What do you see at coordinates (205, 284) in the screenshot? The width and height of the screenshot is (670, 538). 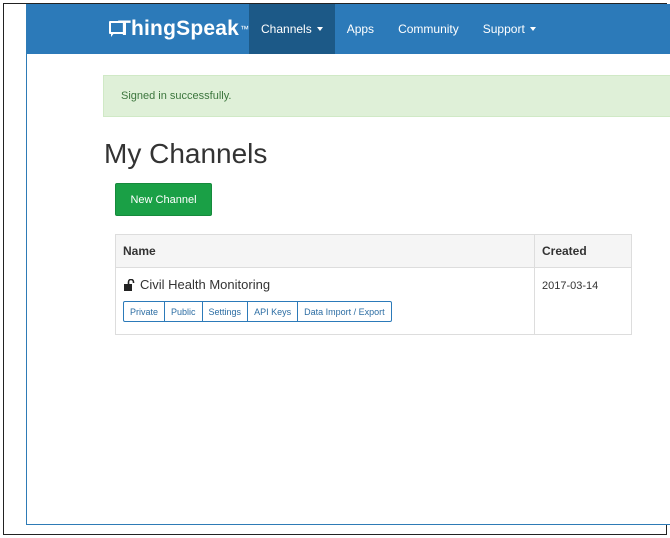 I see `channel-name: Civil Health Monitoring` at bounding box center [205, 284].